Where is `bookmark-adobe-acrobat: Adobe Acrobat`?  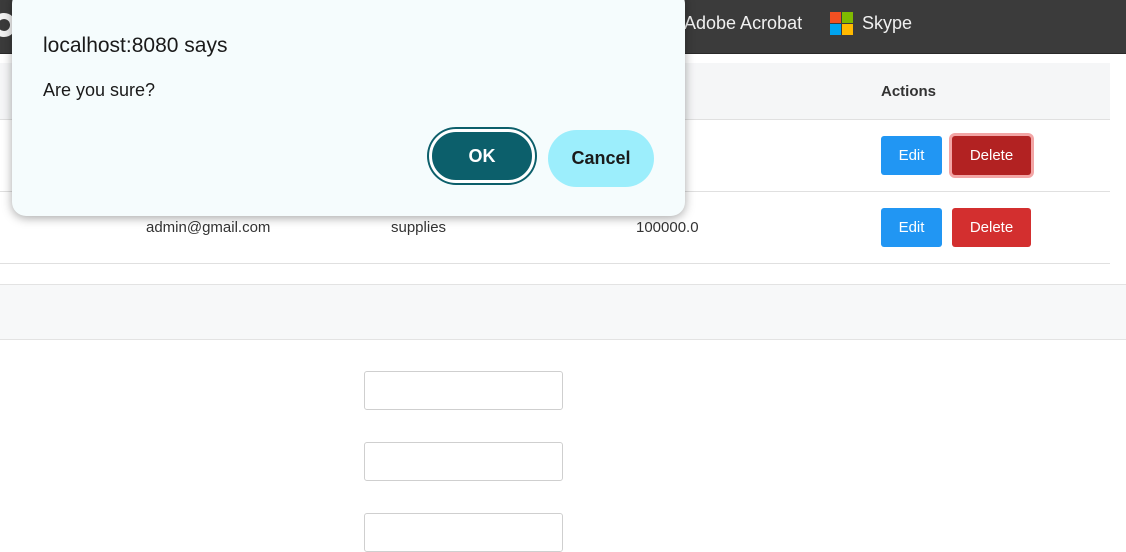
bookmark-adobe-acrobat: Adobe Acrobat is located at coordinates (743, 23).